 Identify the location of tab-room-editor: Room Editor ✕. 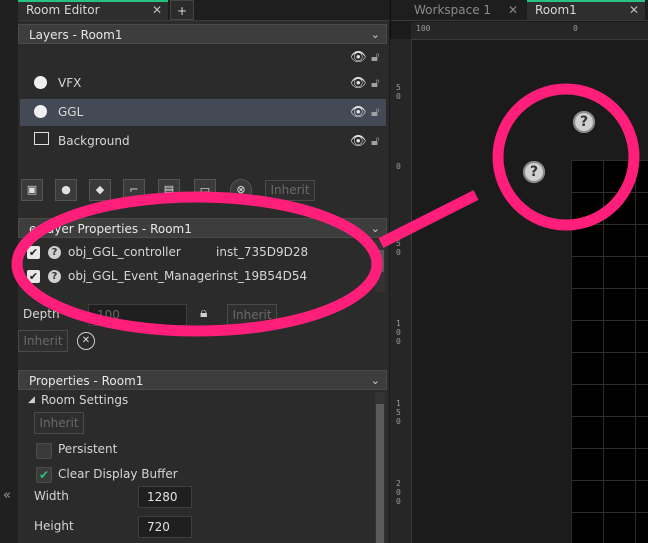
(93, 10).